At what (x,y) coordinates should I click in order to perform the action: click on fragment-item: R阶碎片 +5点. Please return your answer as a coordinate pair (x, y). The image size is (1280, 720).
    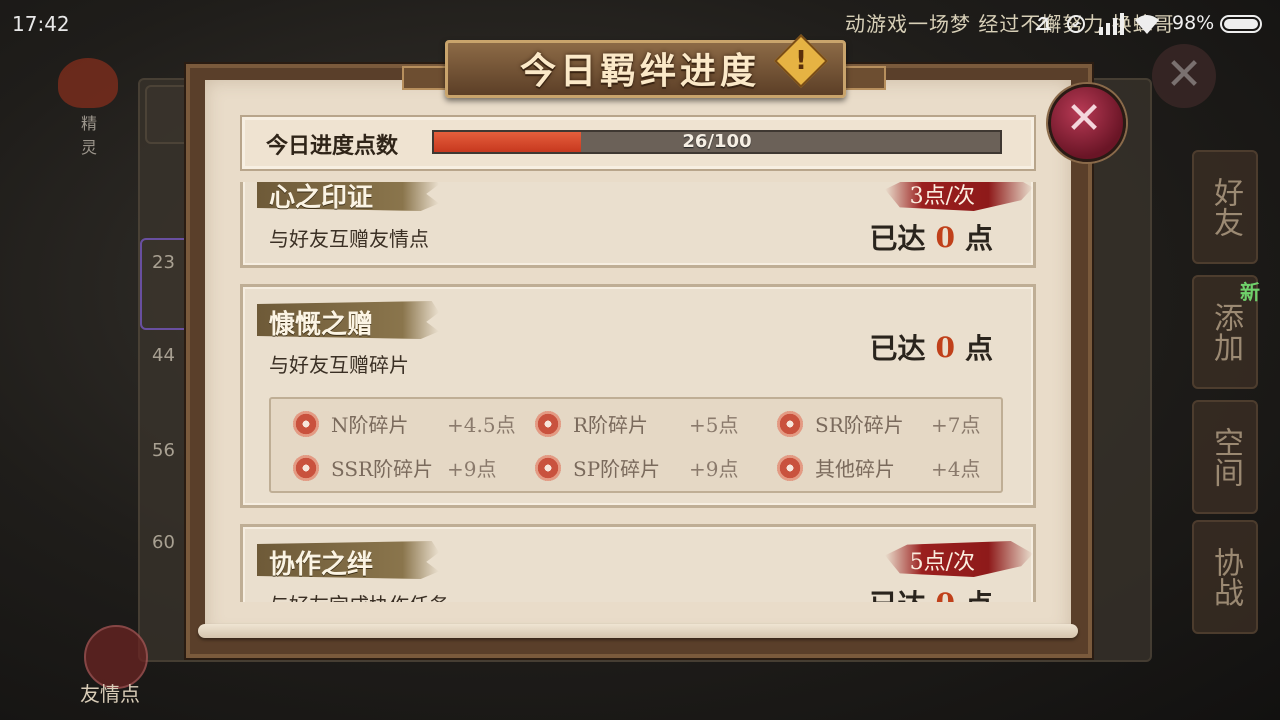
    Looking at the image, I should click on (636, 423).